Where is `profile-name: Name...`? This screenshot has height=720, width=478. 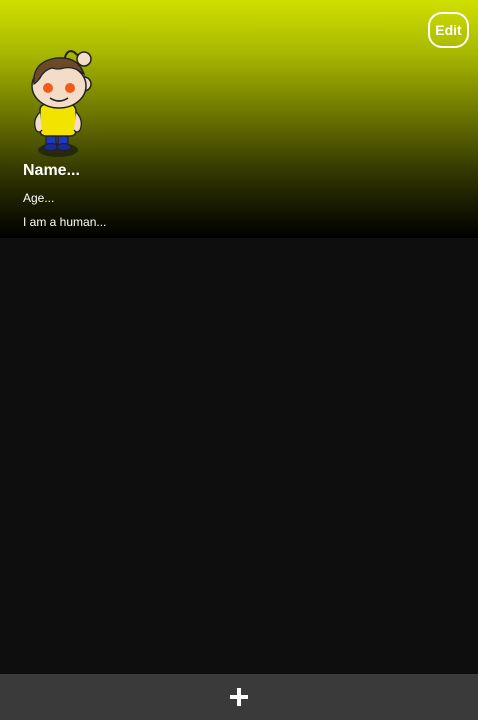 profile-name: Name... is located at coordinates (51, 170).